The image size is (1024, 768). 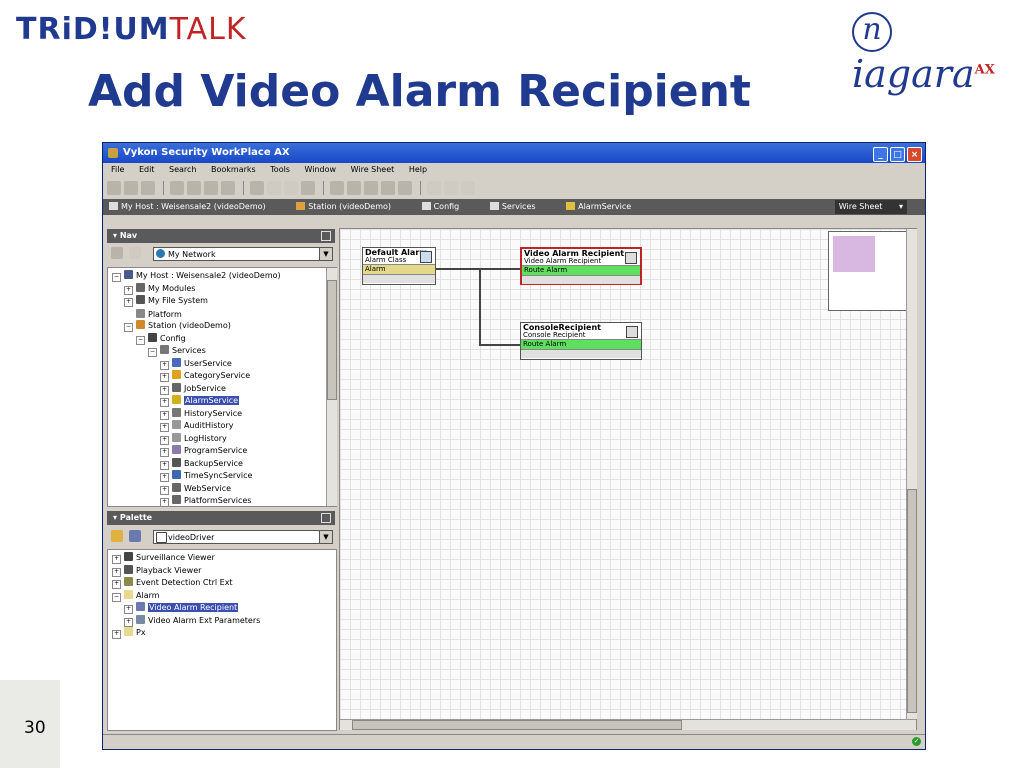 I want to click on save-icon, so click(x=274, y=188).